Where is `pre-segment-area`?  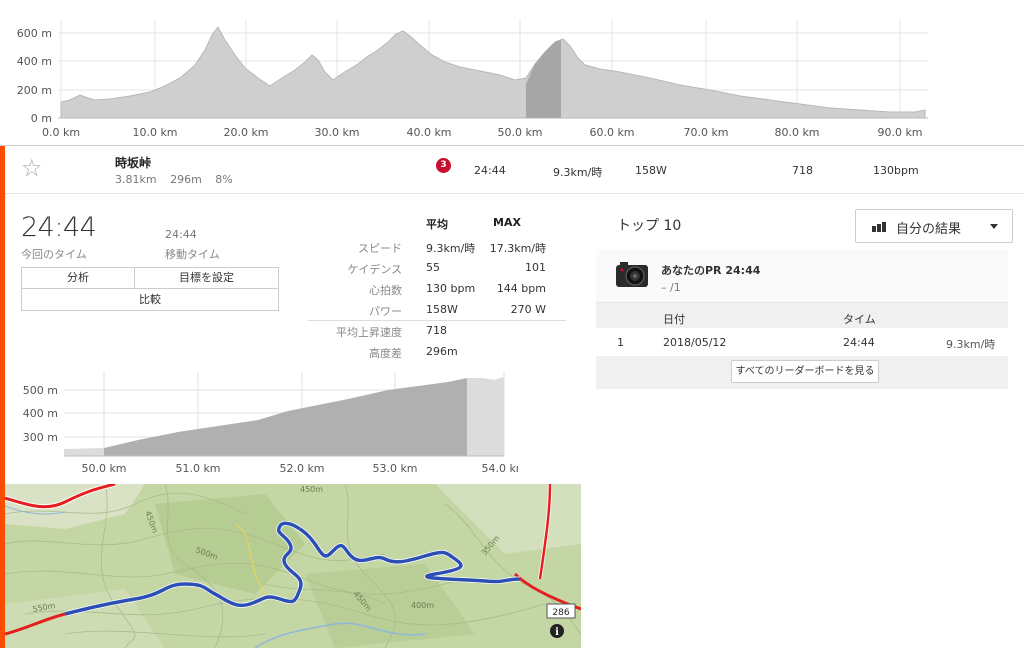 pre-segment-area is located at coordinates (84, 452).